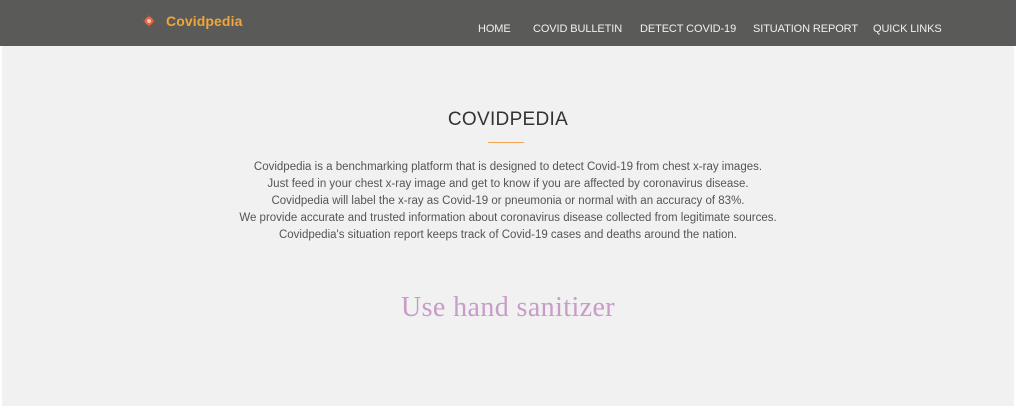  Describe the element at coordinates (805, 29) in the screenshot. I see `nav-situation-report-link: SITUATION REPORT` at that location.